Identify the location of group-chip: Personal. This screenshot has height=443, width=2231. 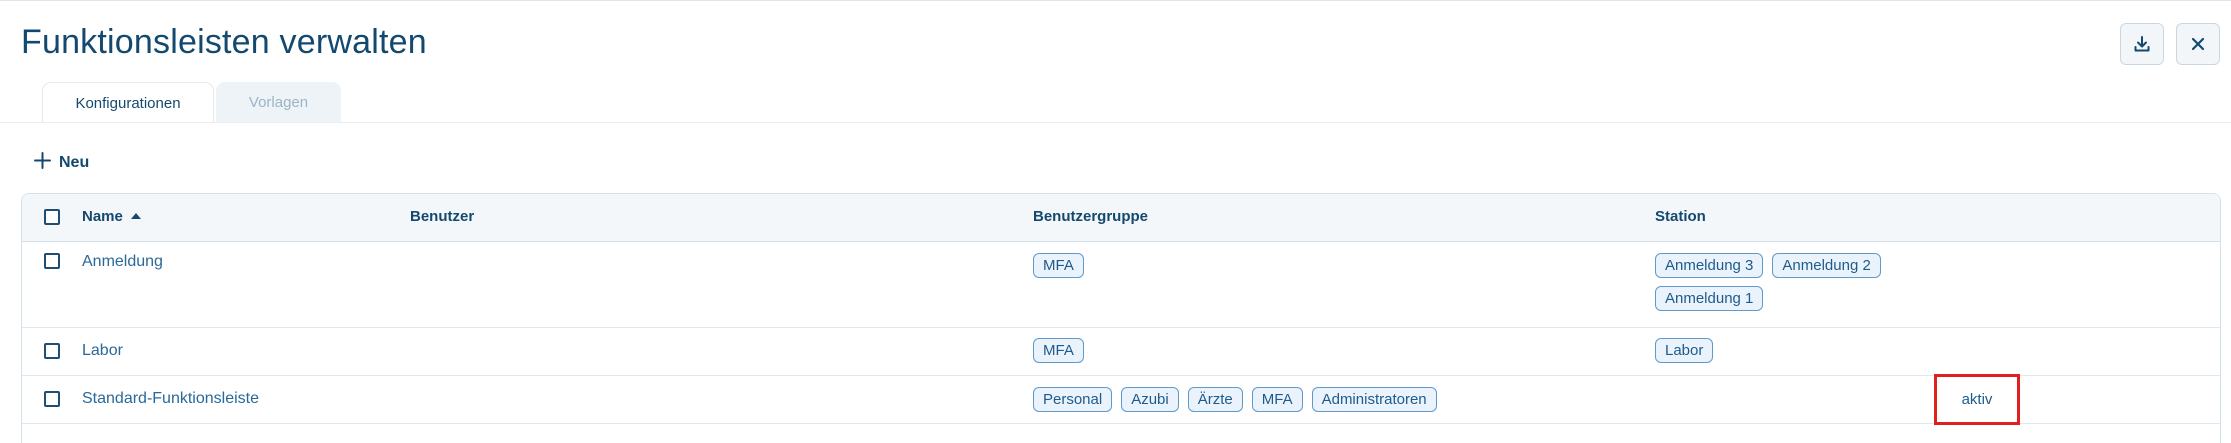
(1073, 399).